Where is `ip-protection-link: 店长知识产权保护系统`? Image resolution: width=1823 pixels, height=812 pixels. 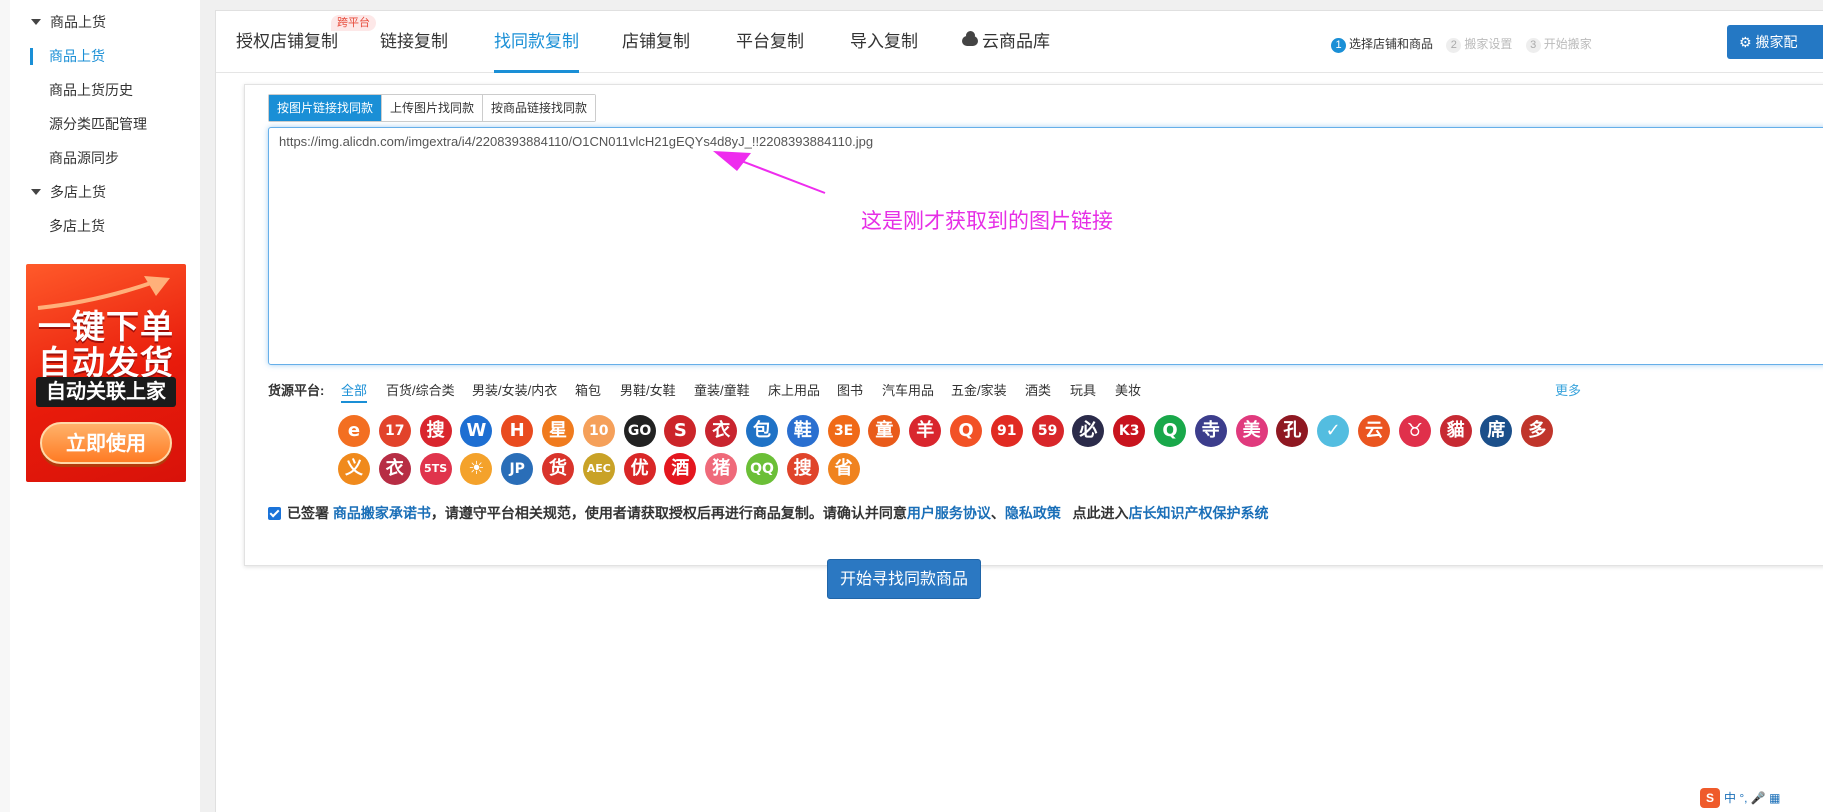
ip-protection-link: 店长知识产权保护系统 is located at coordinates (1199, 513).